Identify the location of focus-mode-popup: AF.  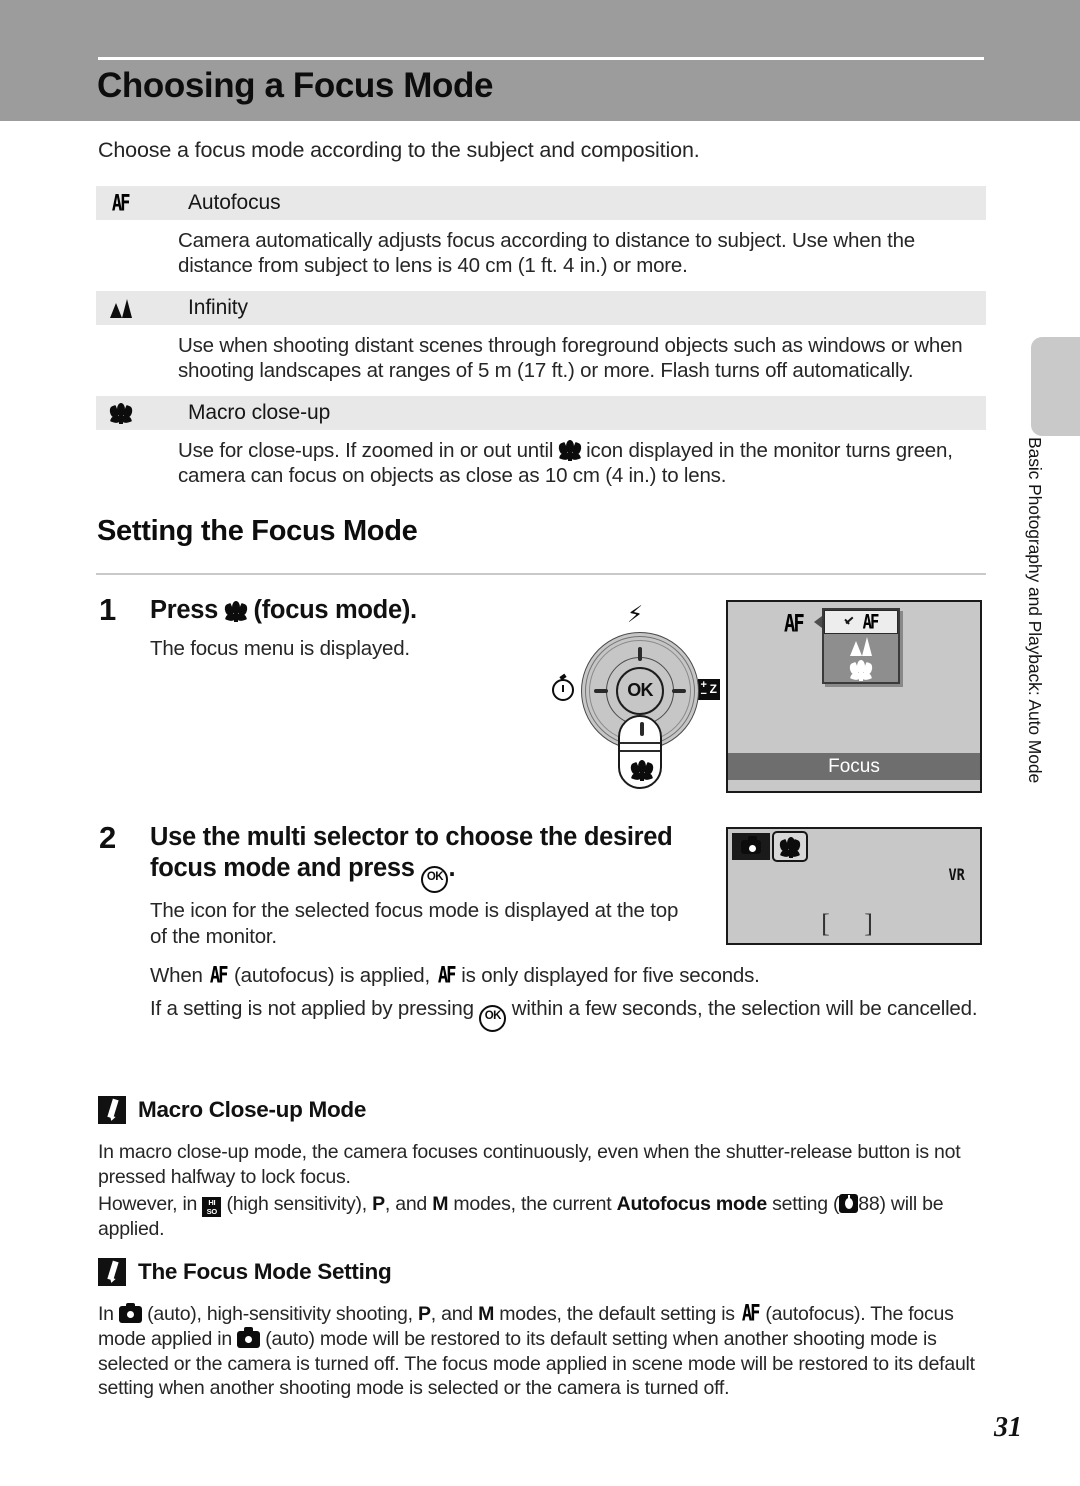
(861, 646).